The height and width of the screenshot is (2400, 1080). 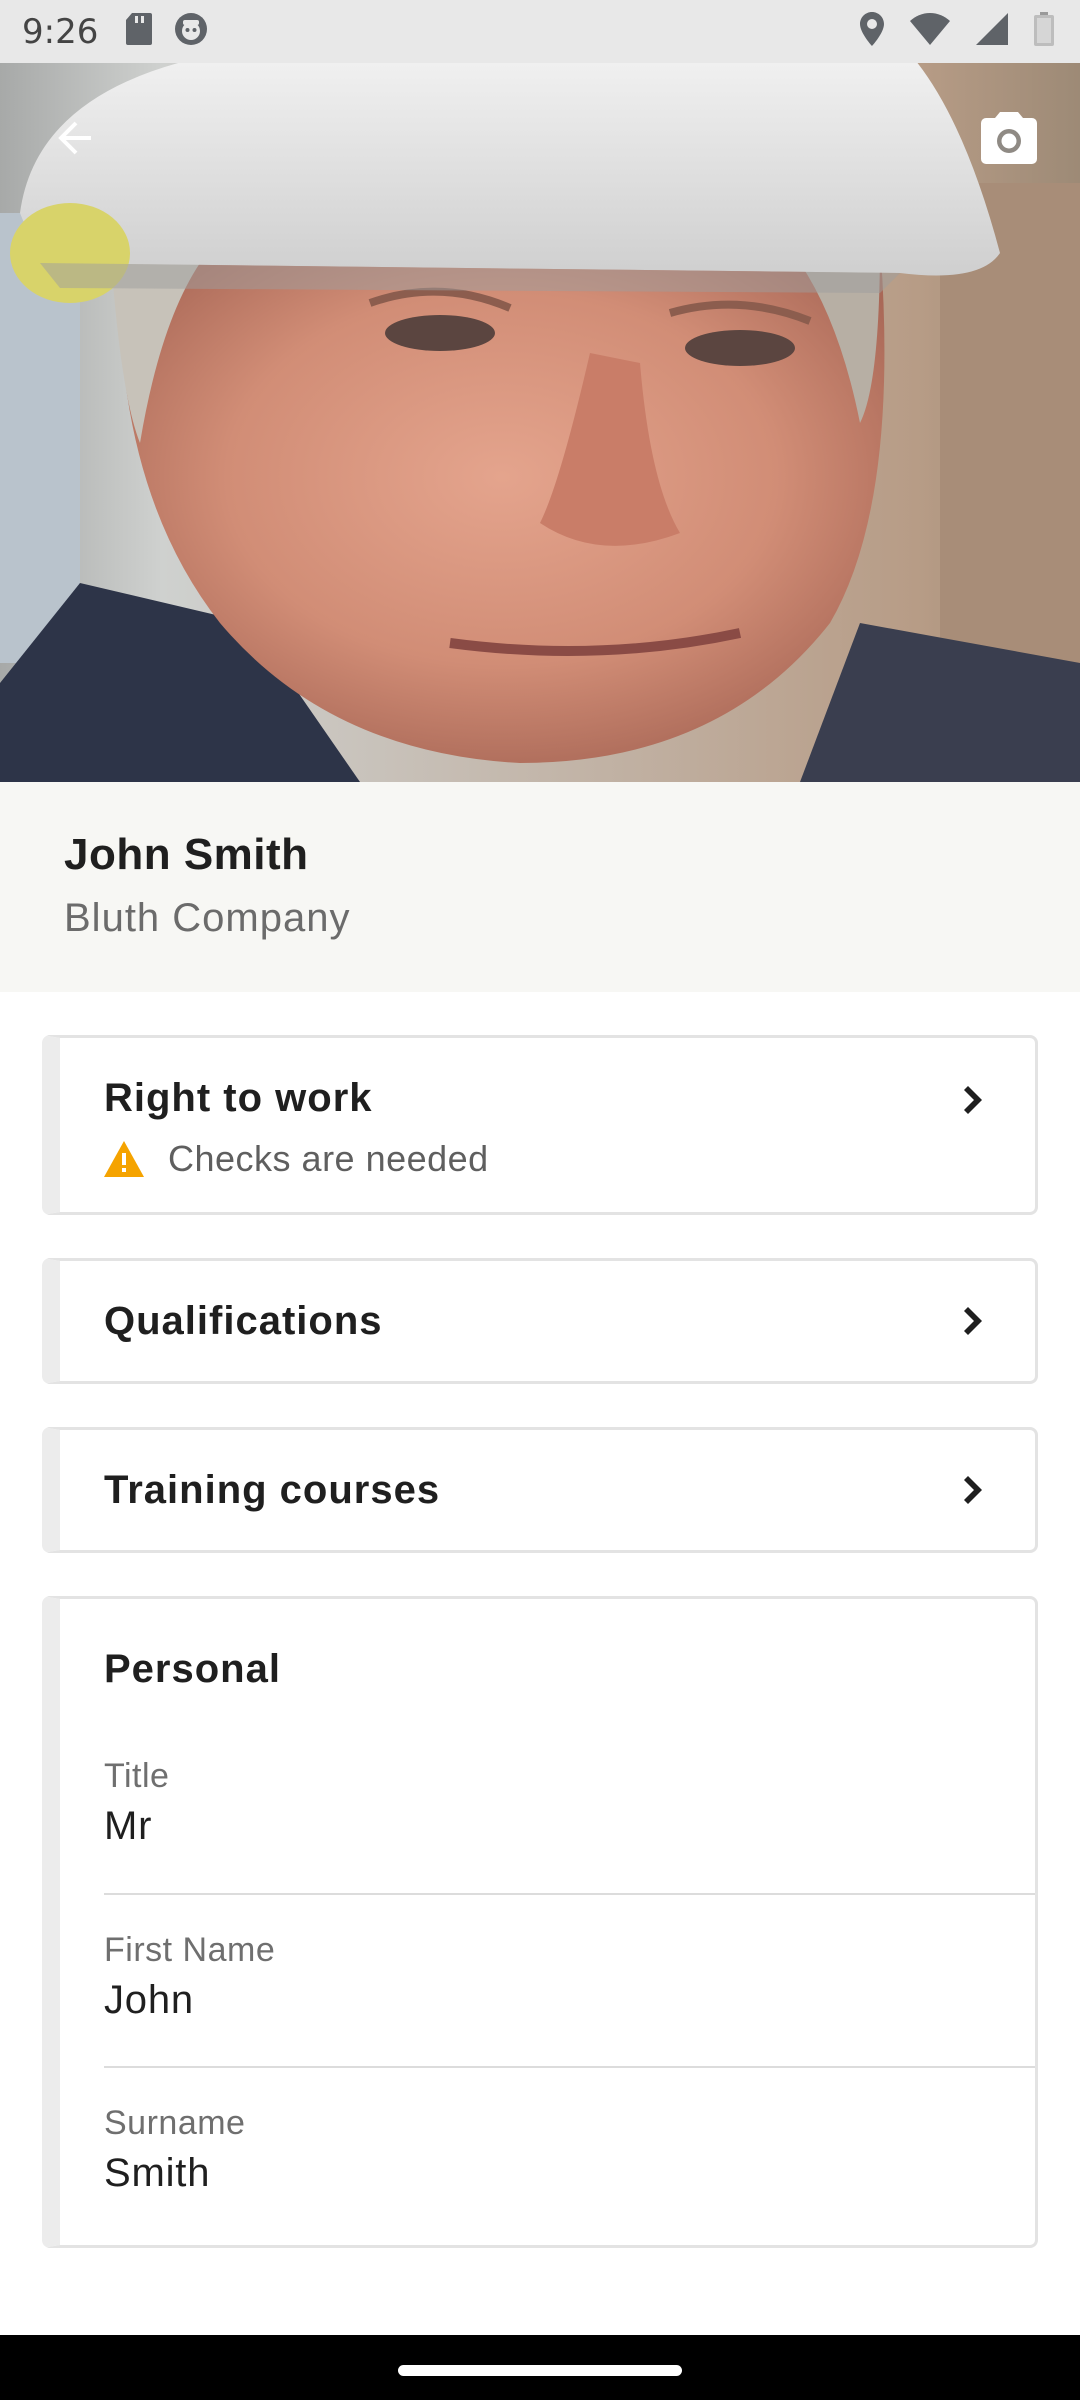 I want to click on sd-card-icon, so click(x=139, y=31).